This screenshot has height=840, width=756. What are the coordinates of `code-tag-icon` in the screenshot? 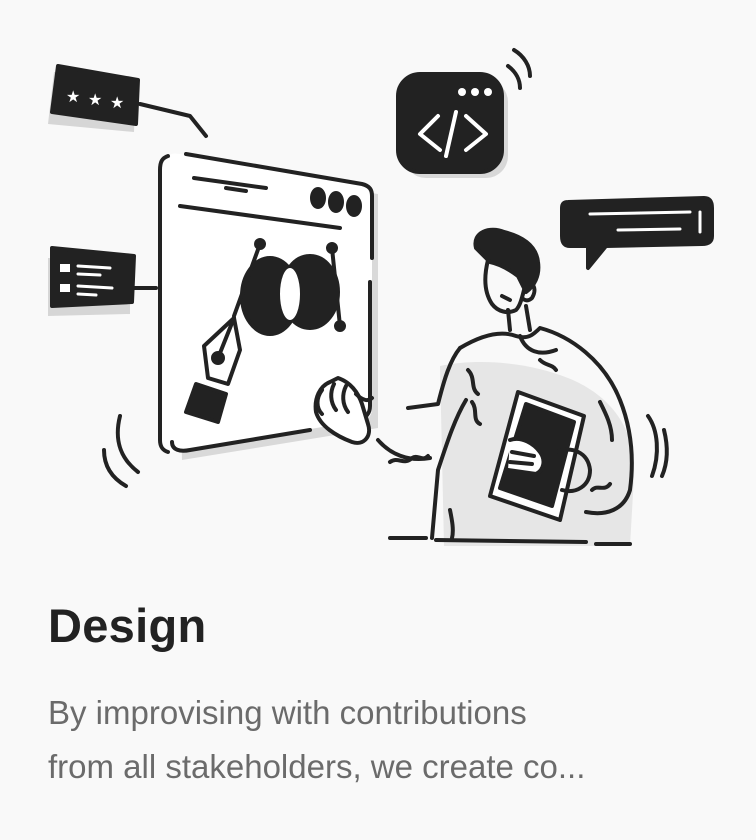 It's located at (464, 113).